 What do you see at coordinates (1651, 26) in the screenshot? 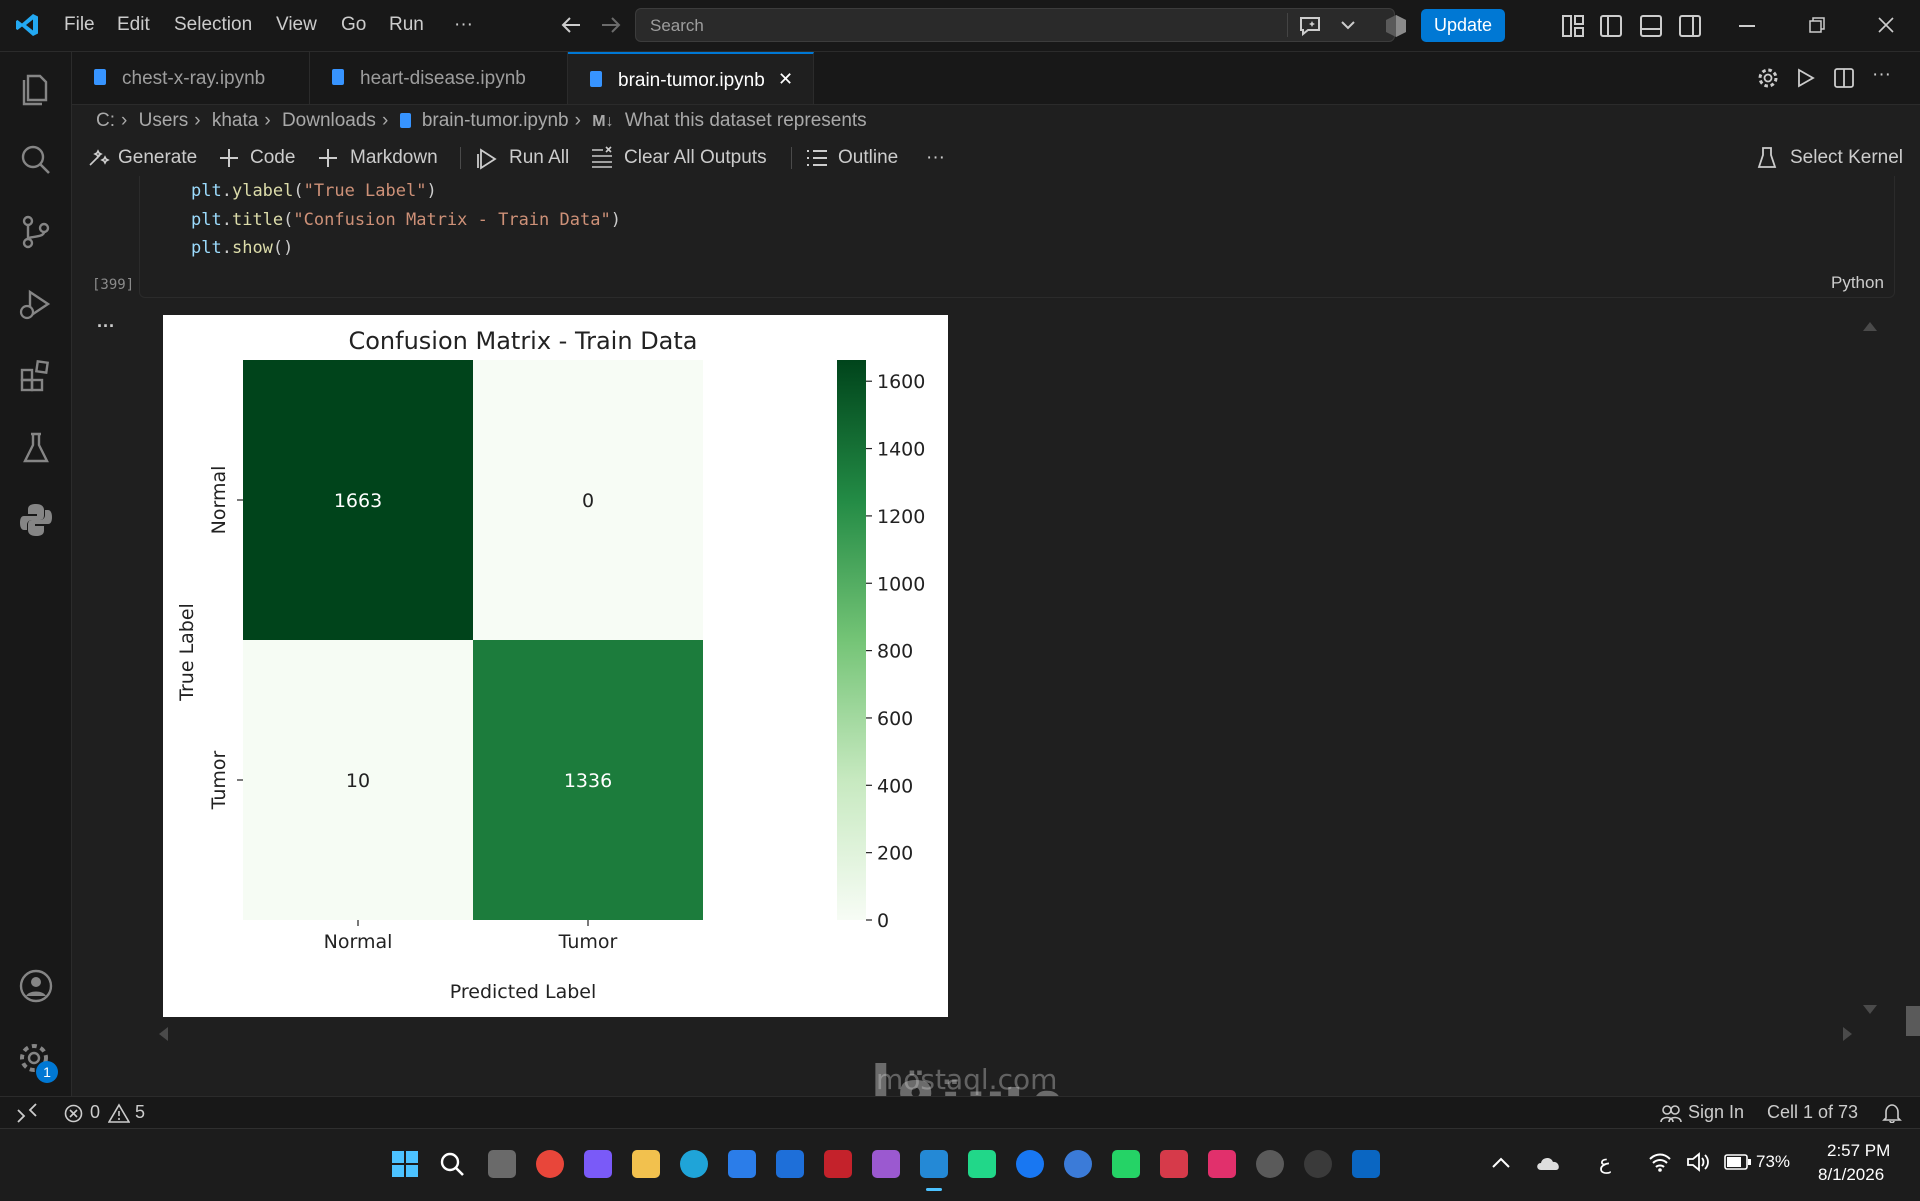
I see `toggle-panel-icon` at bounding box center [1651, 26].